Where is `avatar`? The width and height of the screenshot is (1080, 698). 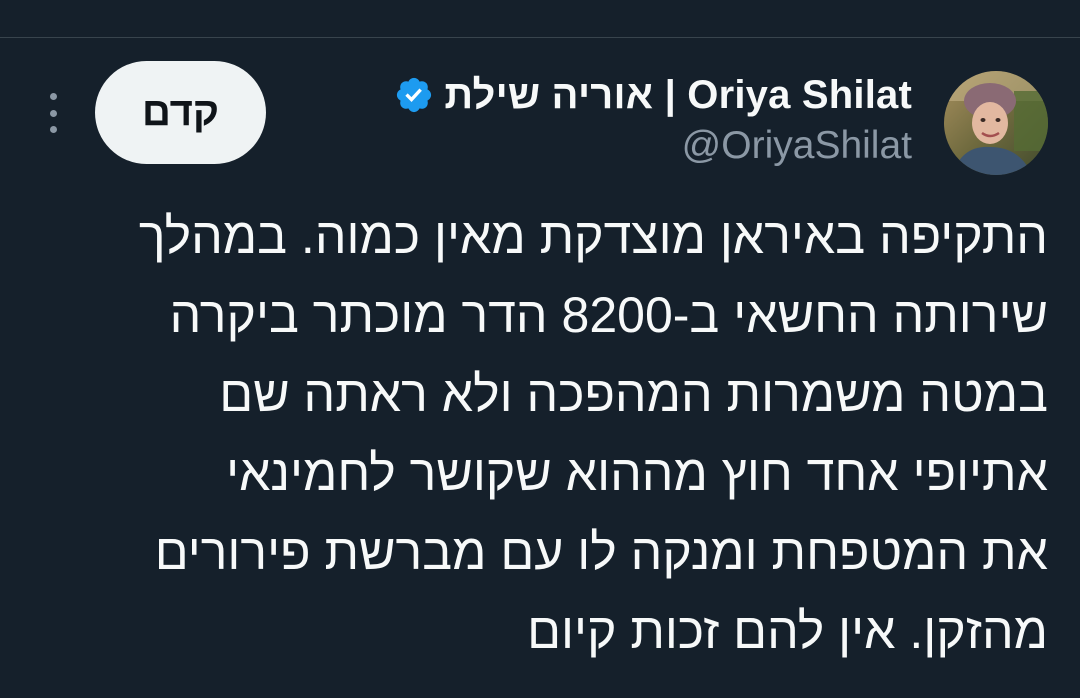 avatar is located at coordinates (996, 123).